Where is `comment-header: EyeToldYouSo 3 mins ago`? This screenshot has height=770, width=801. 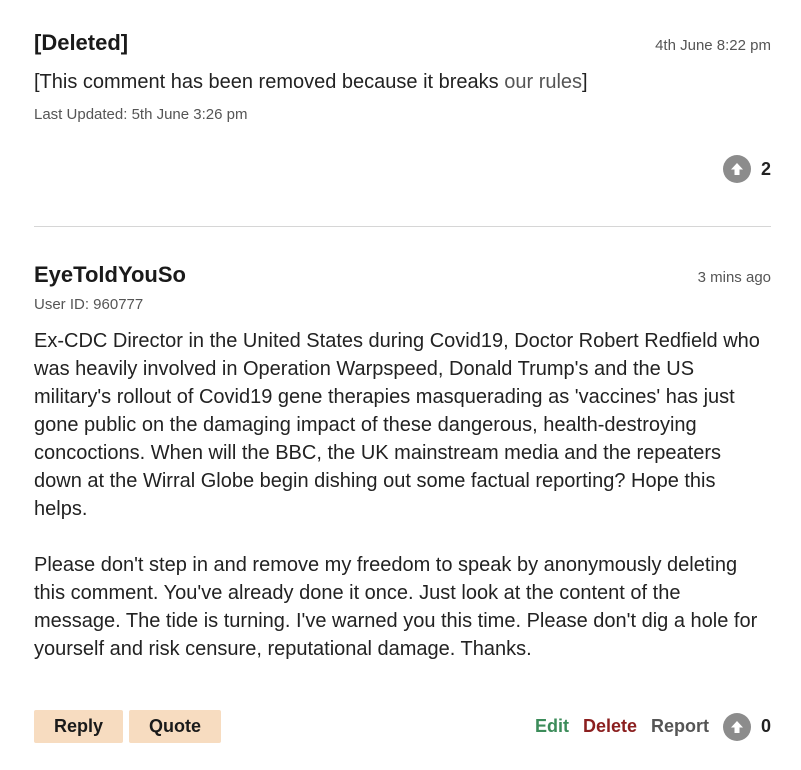 comment-header: EyeToldYouSo 3 mins ago is located at coordinates (402, 275).